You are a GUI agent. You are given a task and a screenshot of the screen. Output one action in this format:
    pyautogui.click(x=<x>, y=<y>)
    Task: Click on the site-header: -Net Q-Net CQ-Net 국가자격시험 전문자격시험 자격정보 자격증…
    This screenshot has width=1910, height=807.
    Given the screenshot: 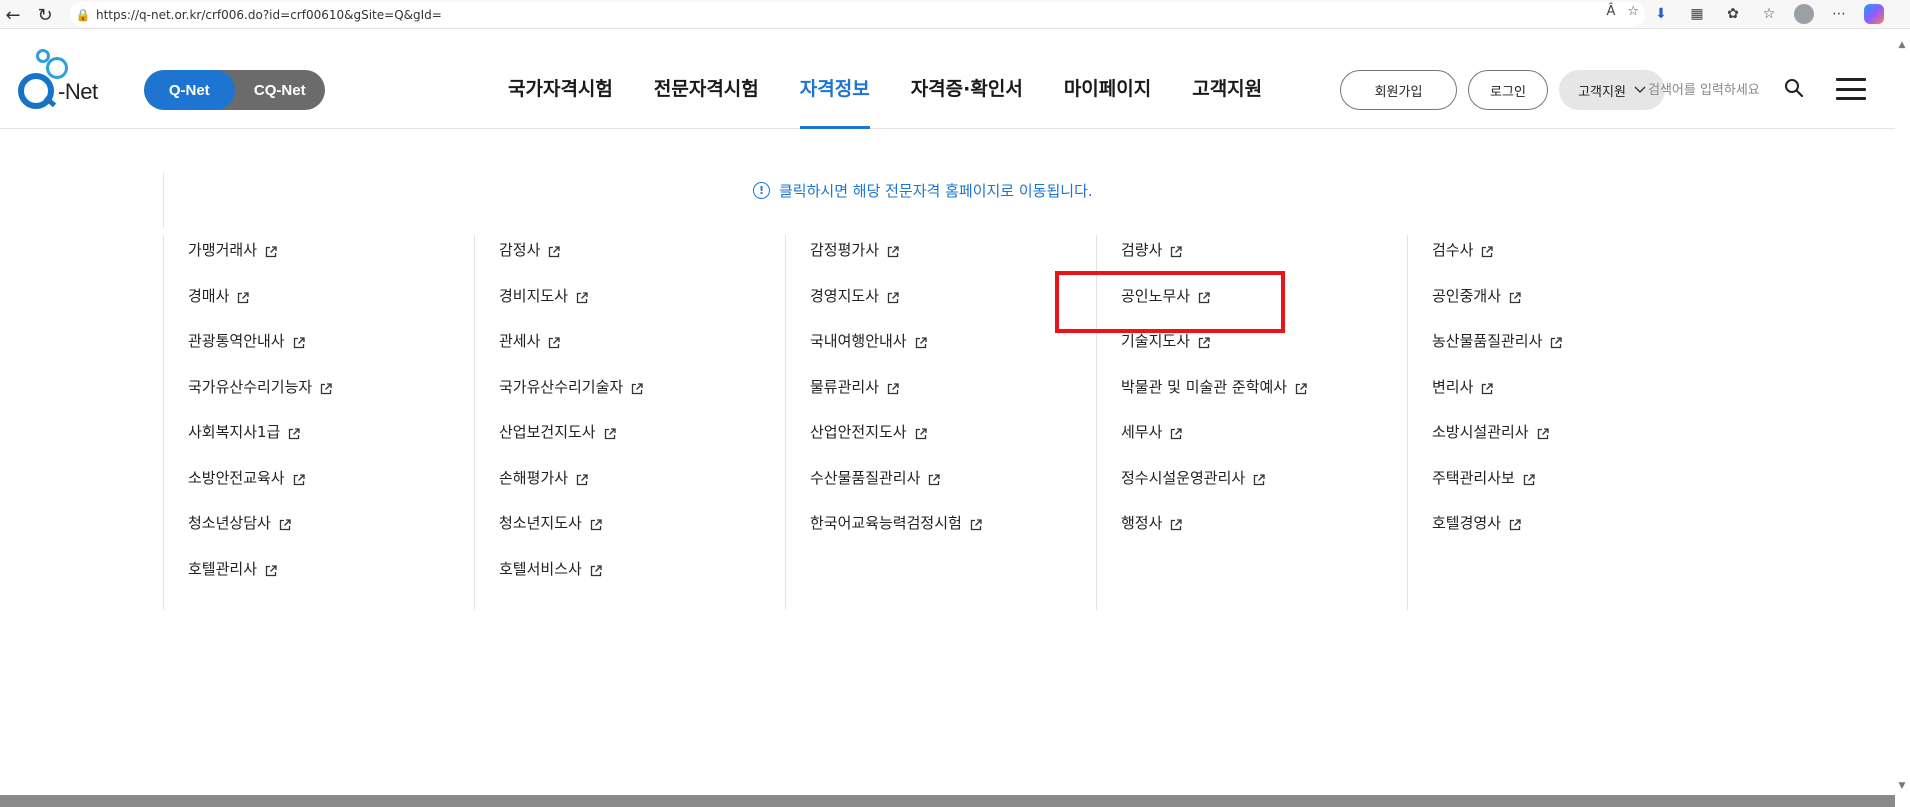 What is the action you would take?
    pyautogui.click(x=947, y=79)
    